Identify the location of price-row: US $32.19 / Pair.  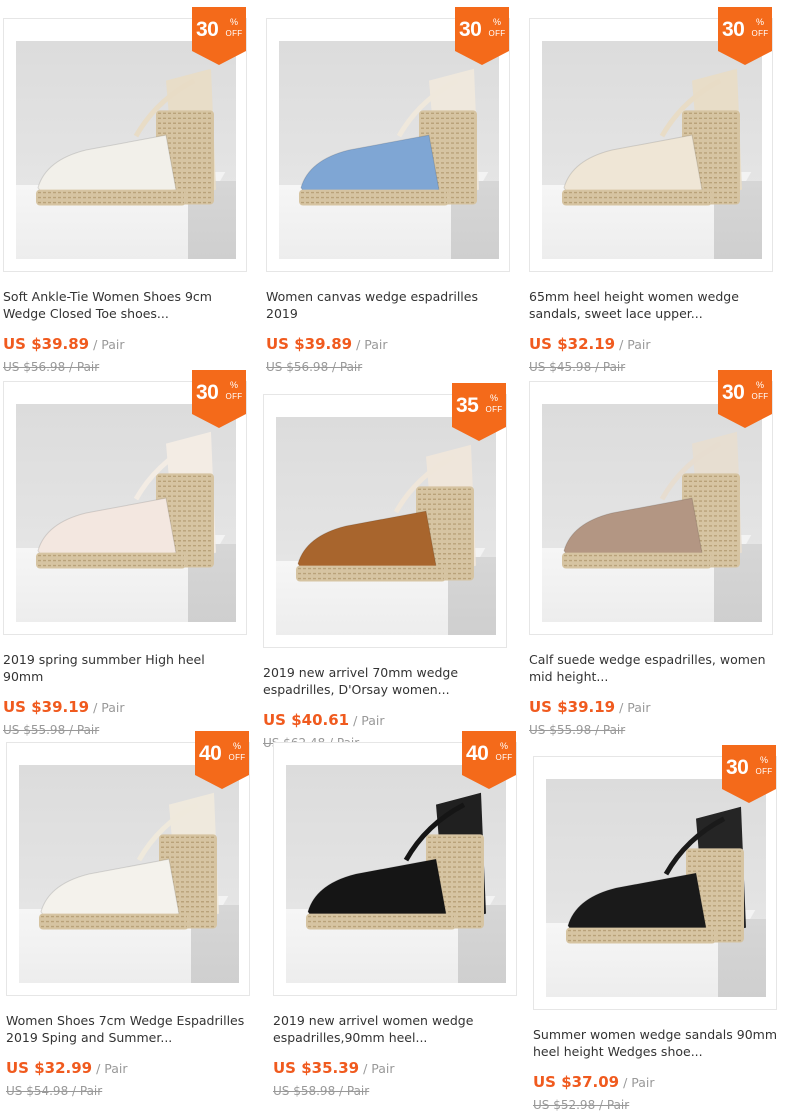
(590, 344).